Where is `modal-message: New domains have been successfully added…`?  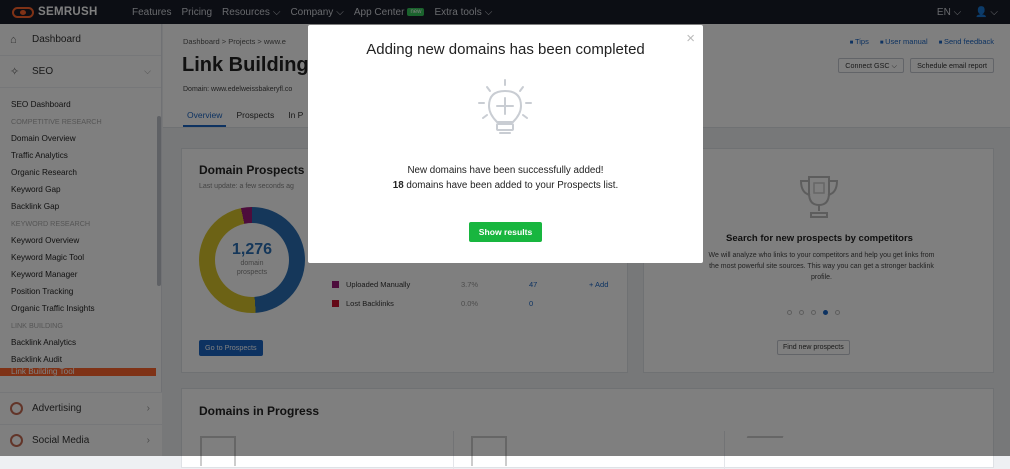 modal-message: New domains have been successfully added… is located at coordinates (505, 178).